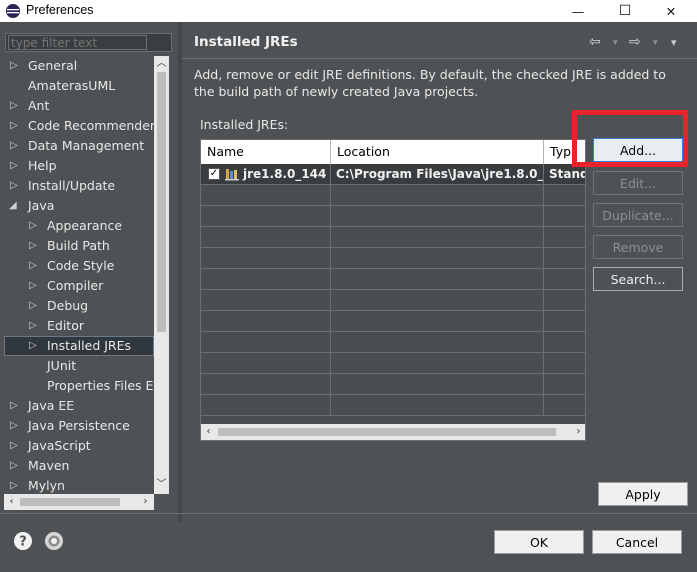 This screenshot has width=697, height=572. I want to click on tree-item-label: Java Persistence, so click(79, 425).